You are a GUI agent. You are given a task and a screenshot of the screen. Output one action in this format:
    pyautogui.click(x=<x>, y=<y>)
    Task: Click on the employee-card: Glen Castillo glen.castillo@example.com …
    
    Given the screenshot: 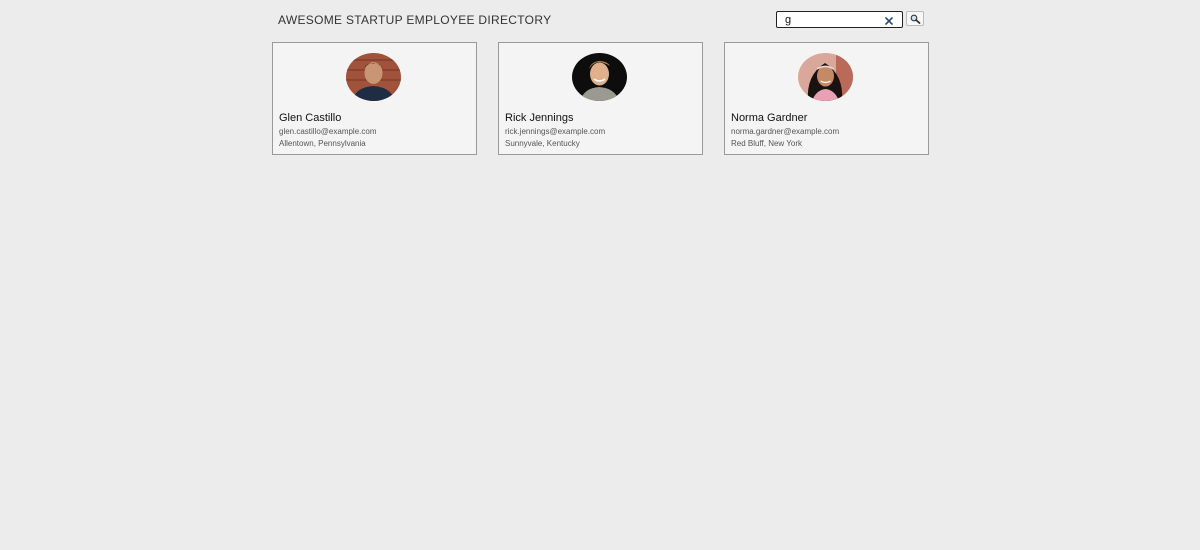 What is the action you would take?
    pyautogui.click(x=374, y=98)
    